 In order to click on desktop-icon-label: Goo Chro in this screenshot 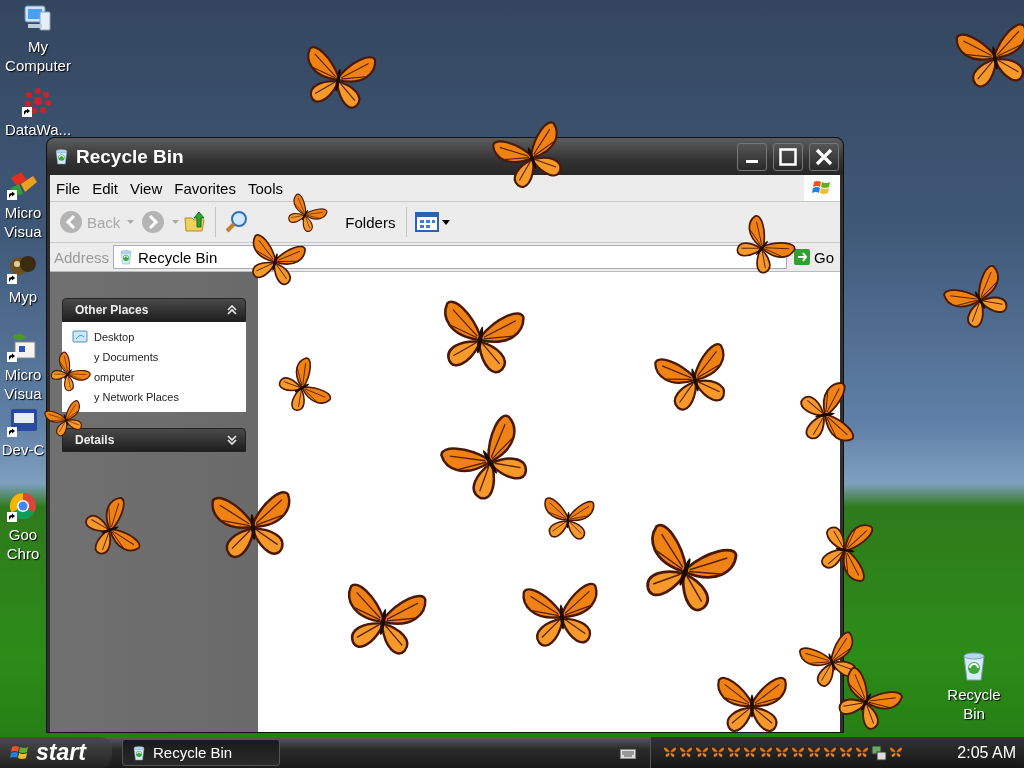, I will do `click(23, 544)`.